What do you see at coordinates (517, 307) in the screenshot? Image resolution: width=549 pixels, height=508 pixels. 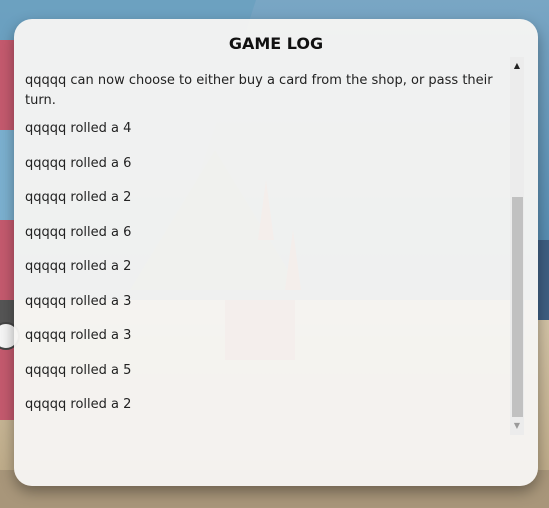 I see `scrollbar-thumb` at bounding box center [517, 307].